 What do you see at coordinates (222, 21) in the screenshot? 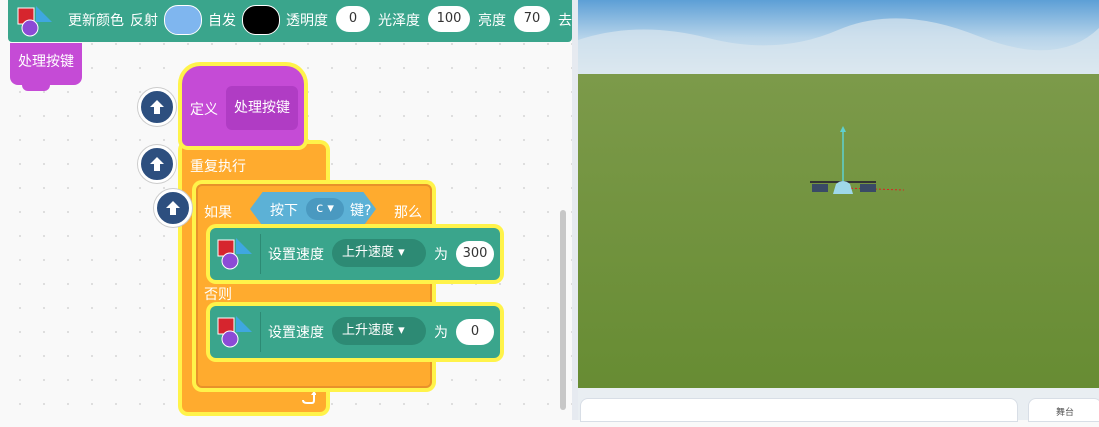
I see `emissive-label: 自发` at bounding box center [222, 21].